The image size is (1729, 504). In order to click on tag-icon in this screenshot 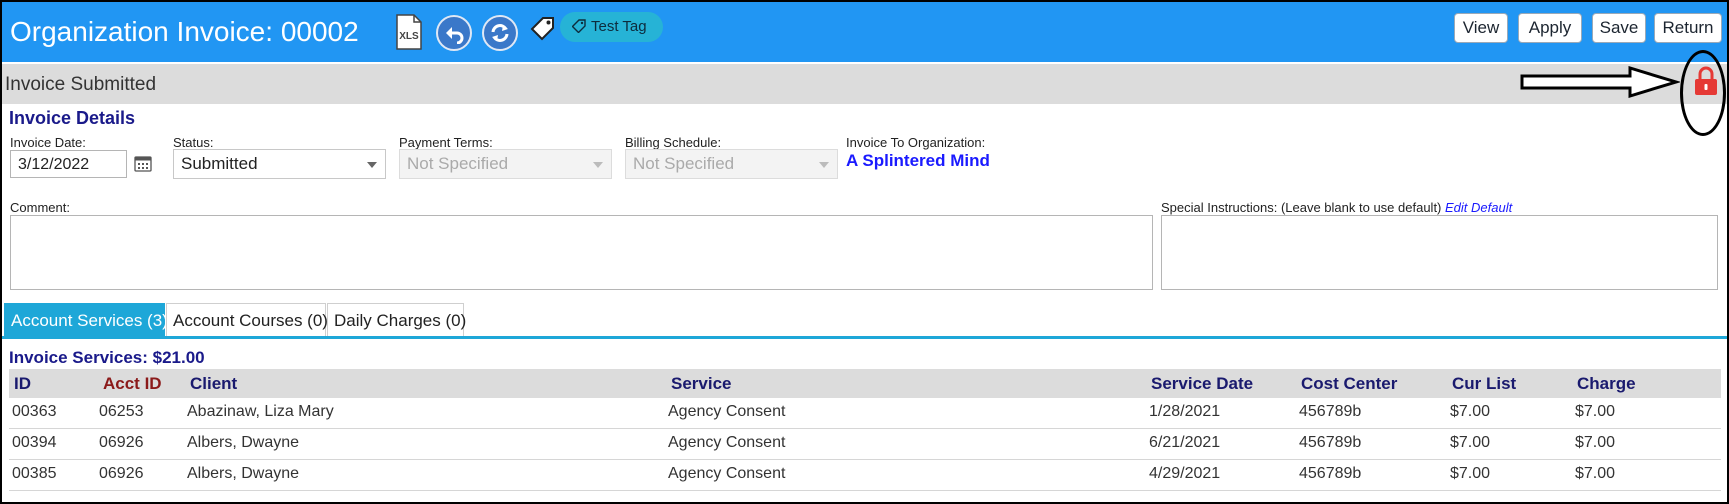, I will do `click(543, 29)`.